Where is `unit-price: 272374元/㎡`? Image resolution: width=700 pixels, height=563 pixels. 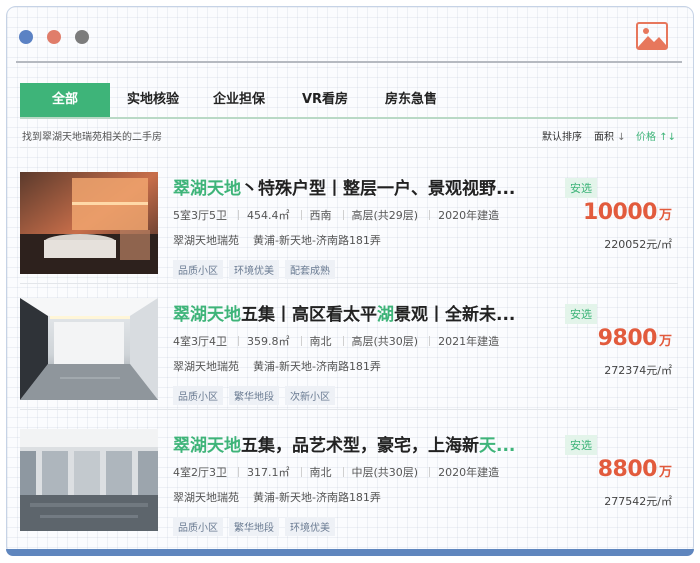
unit-price: 272374元/㎡ is located at coordinates (638, 370).